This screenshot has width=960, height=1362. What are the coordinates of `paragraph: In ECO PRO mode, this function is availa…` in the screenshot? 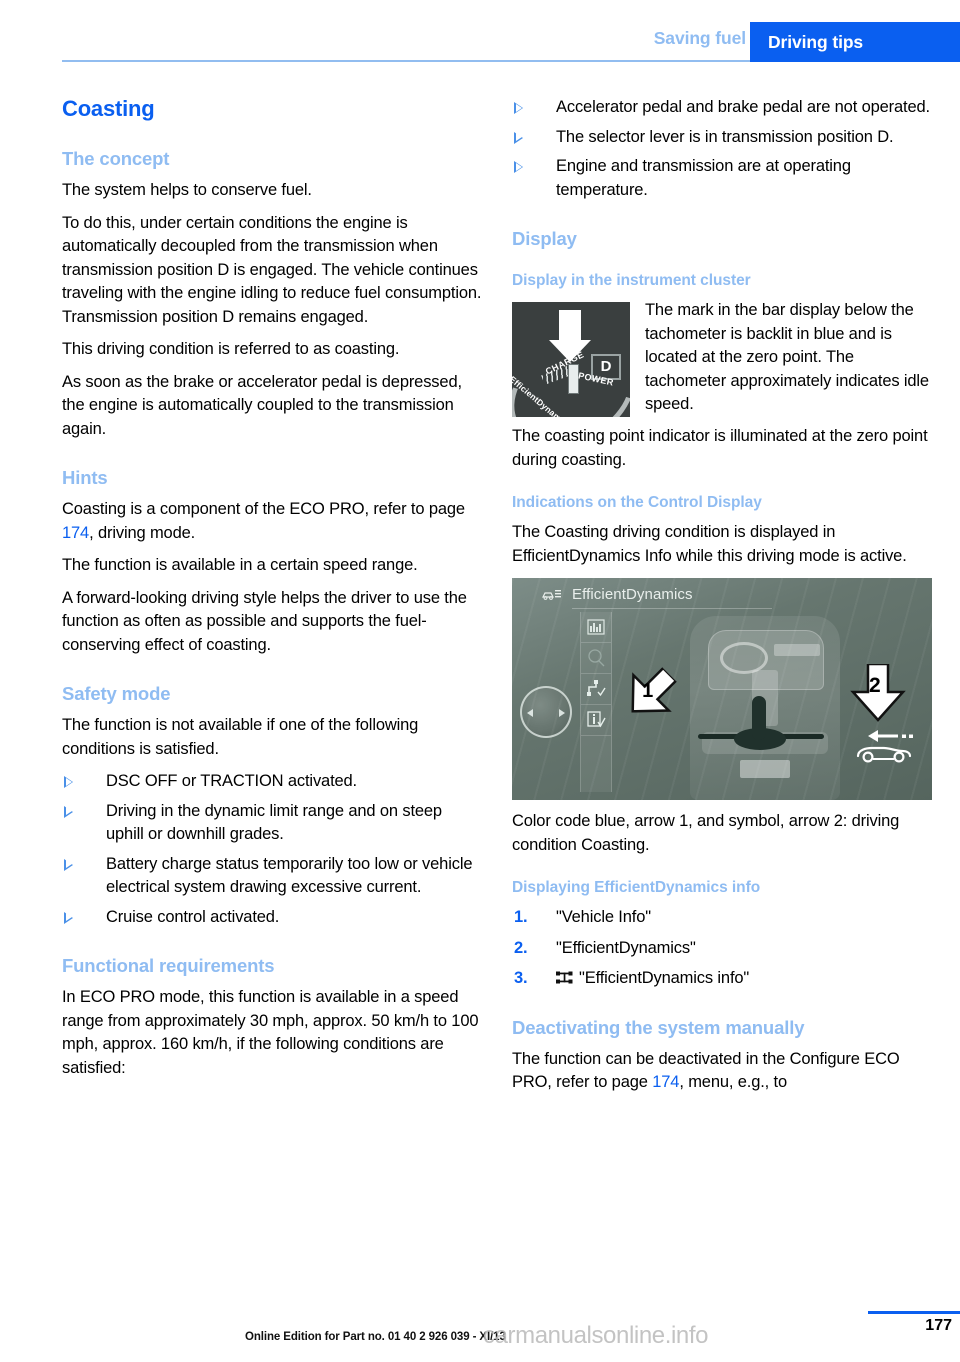 It's located at (270, 1032).